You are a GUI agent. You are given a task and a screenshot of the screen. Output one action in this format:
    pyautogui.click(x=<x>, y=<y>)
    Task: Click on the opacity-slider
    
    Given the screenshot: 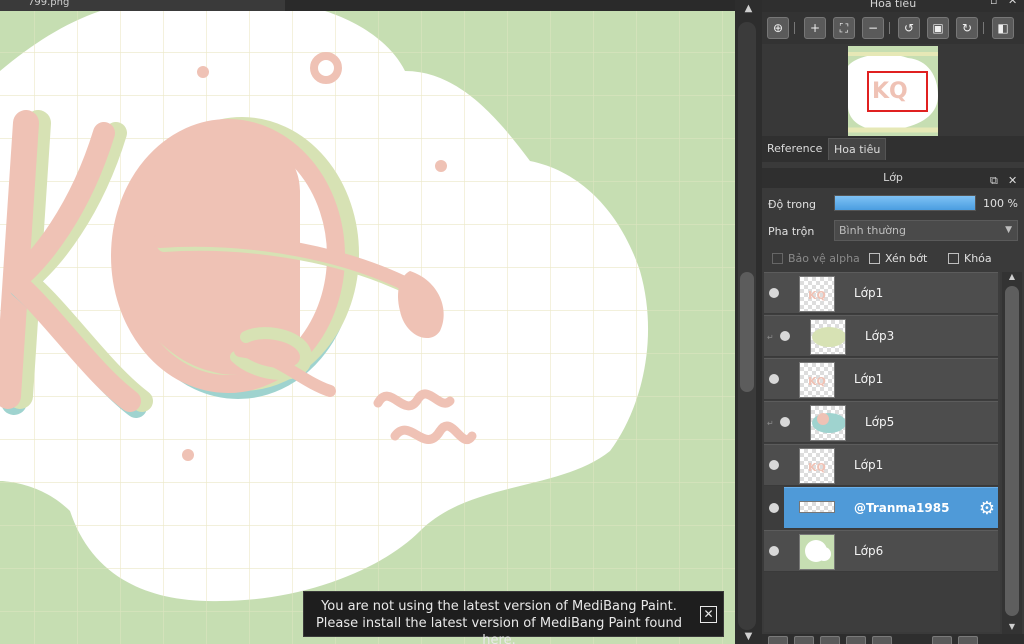 What is the action you would take?
    pyautogui.click(x=905, y=203)
    